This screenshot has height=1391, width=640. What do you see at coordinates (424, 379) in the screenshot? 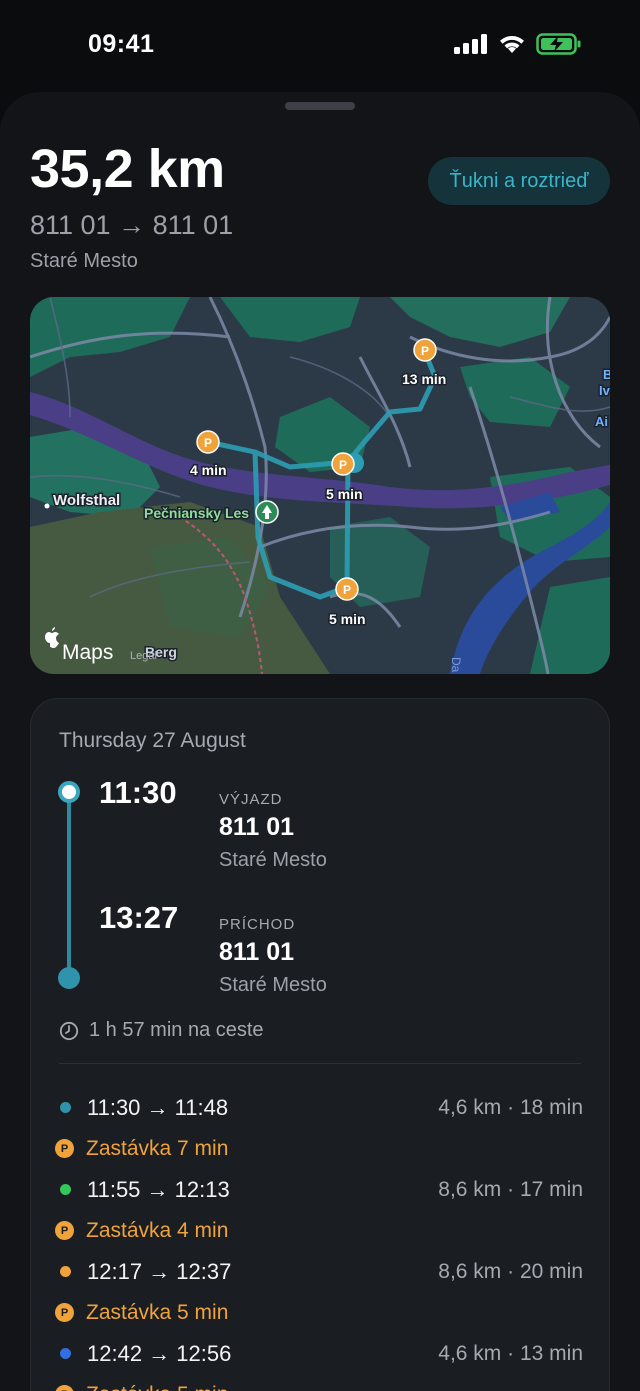
I see `map-stop-label: 13 min` at bounding box center [424, 379].